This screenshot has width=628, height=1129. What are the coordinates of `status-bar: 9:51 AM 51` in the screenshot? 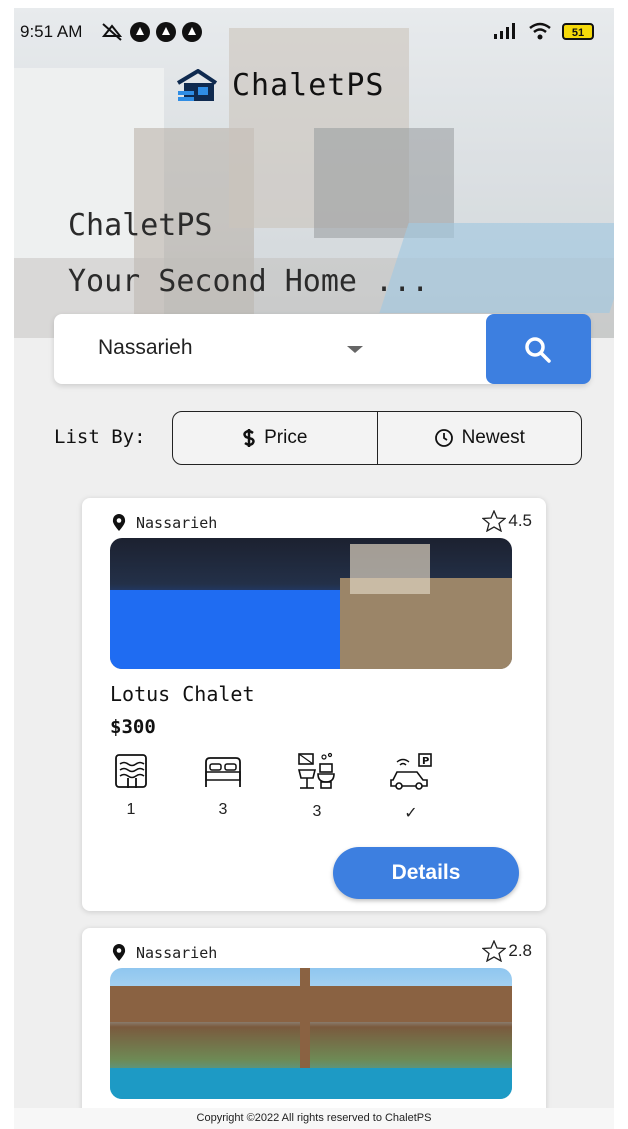 It's located at (314, 36).